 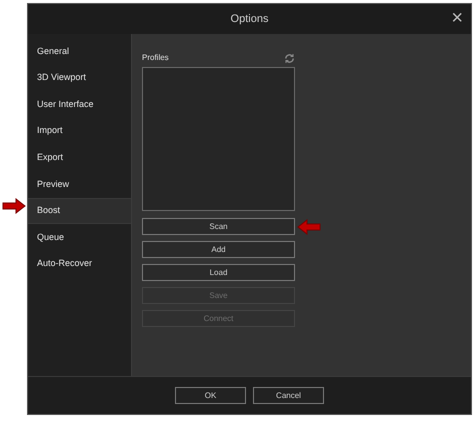 I want to click on sidebar-item: Boost, so click(x=79, y=211).